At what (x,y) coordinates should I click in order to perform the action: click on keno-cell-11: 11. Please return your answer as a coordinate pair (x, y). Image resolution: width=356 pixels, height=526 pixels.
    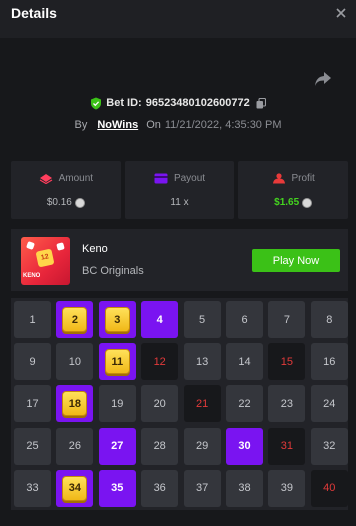
    Looking at the image, I should click on (117, 362).